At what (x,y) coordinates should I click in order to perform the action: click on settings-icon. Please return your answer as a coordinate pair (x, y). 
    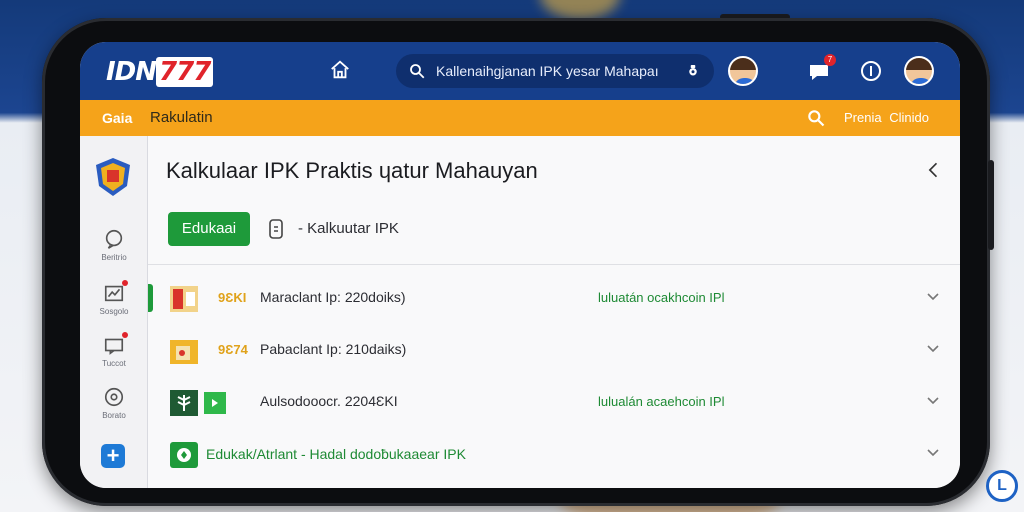
    Looking at the image, I should click on (114, 397).